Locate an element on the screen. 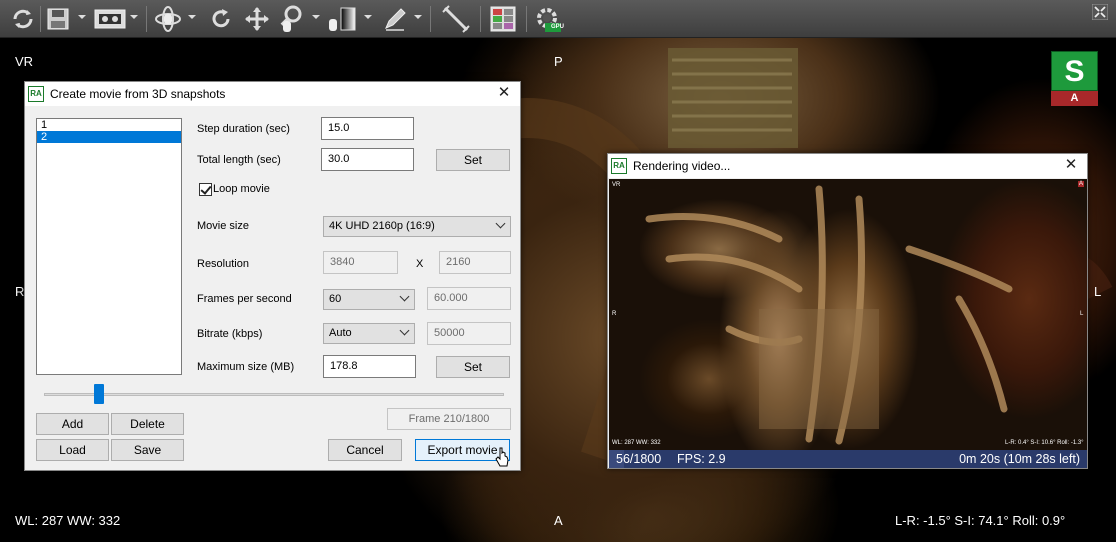 This screenshot has height=542, width=1116. movie-size-value: 4K UHD 2160p (16:9) is located at coordinates (382, 226).